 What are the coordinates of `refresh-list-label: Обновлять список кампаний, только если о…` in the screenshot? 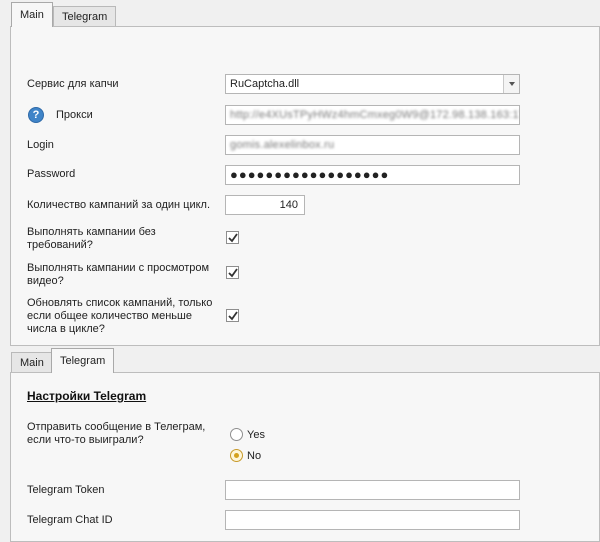 It's located at (119, 316).